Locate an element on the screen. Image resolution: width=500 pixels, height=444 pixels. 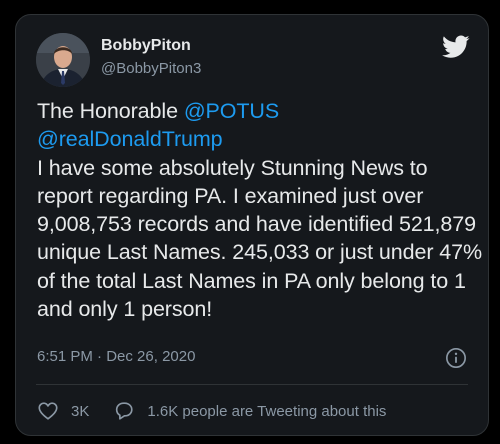
avatar-image is located at coordinates (63, 60).